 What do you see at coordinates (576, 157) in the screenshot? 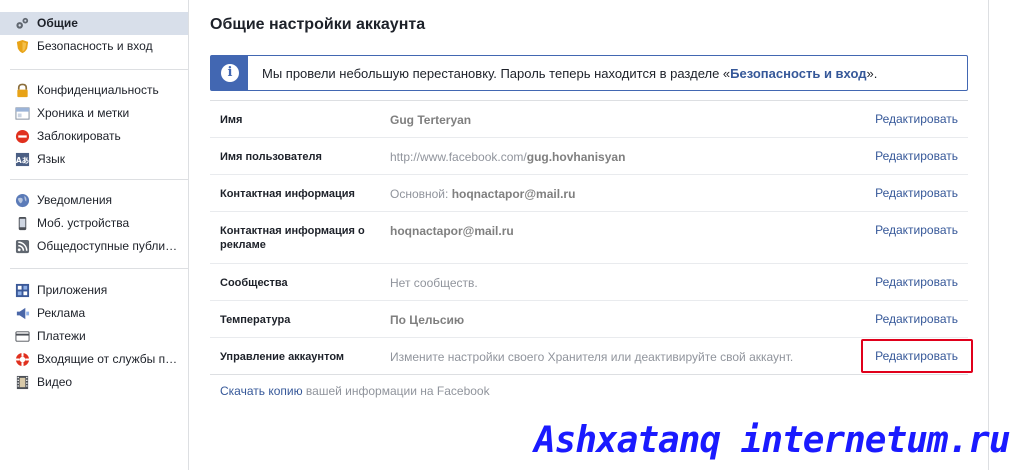
I see `row-value-bold: gug.hovhanisyan` at bounding box center [576, 157].